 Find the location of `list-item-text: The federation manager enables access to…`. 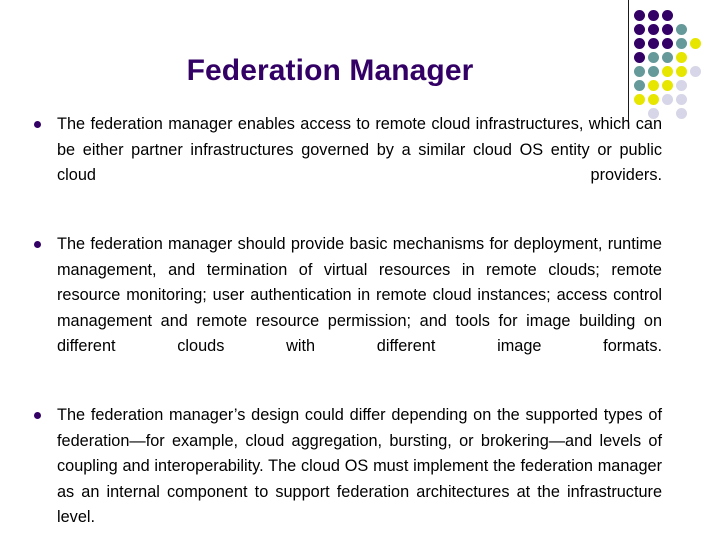

list-item-text: The federation manager enables access to… is located at coordinates (359, 149).